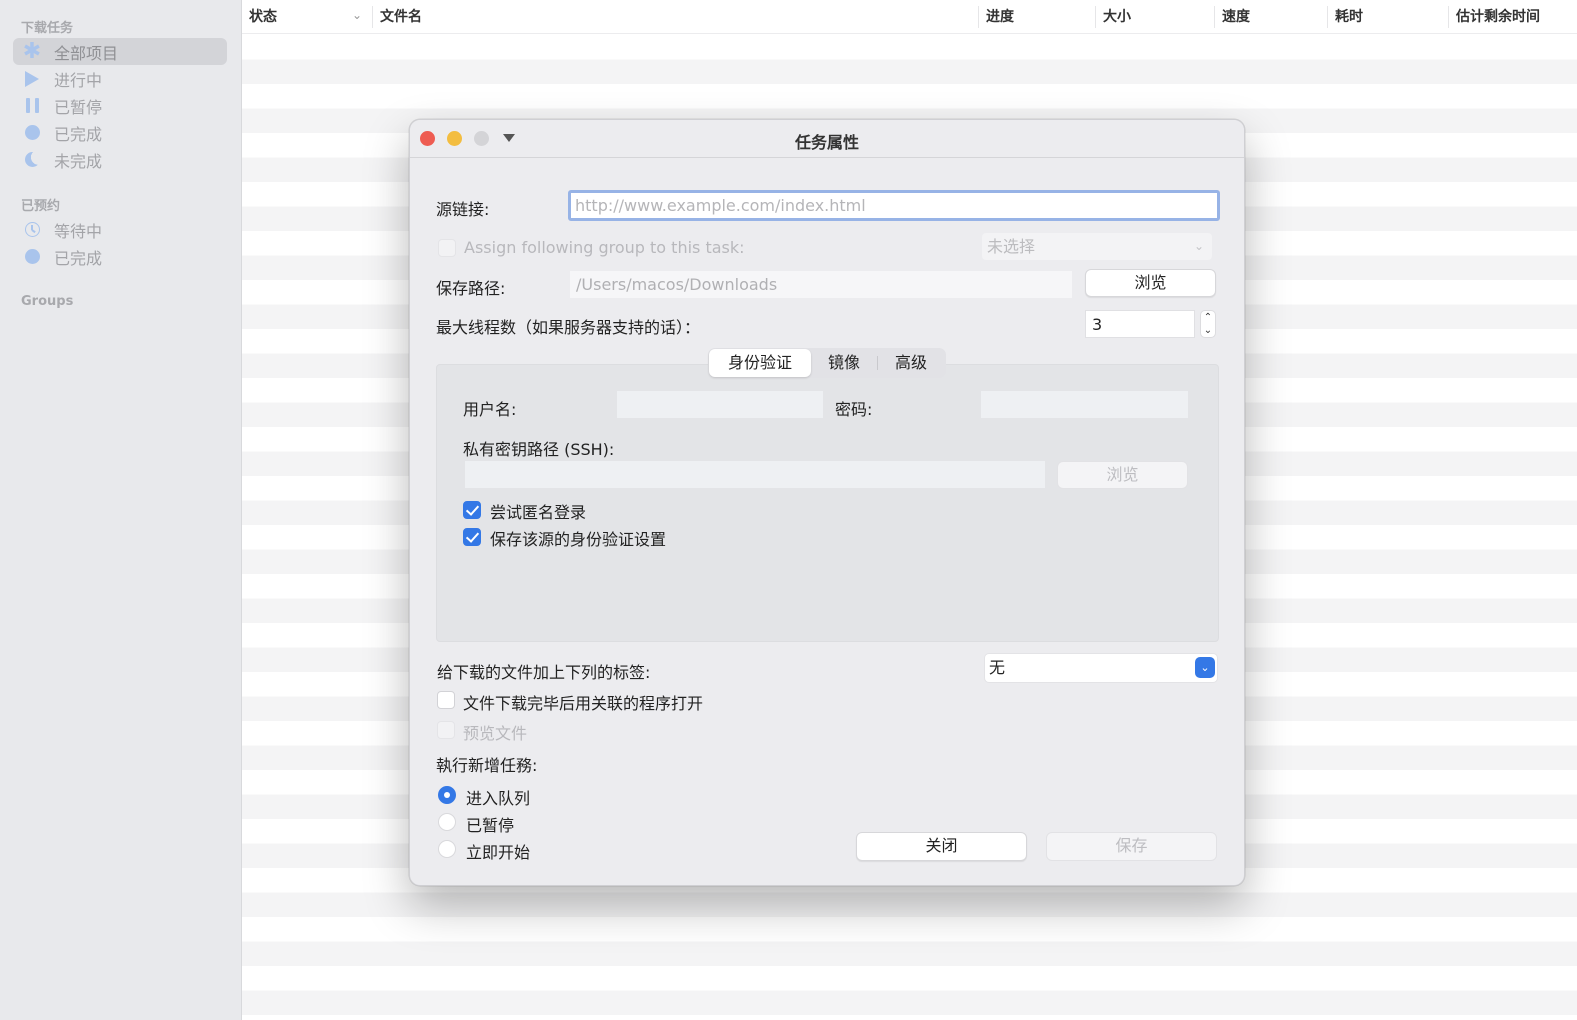 The width and height of the screenshot is (1577, 1020). What do you see at coordinates (120, 51) in the screenshot?
I see `sidebar-item-all: ✱ 全部项目` at bounding box center [120, 51].